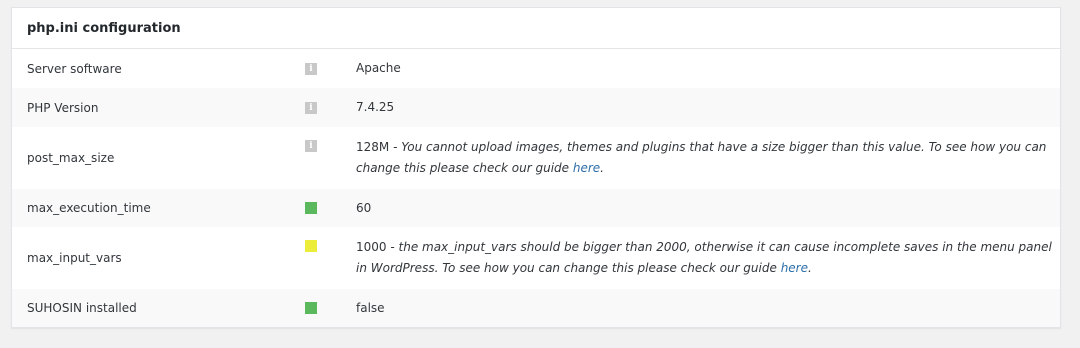 The width and height of the screenshot is (1080, 348). I want to click on row-label: SUHOSIN installed, so click(82, 308).